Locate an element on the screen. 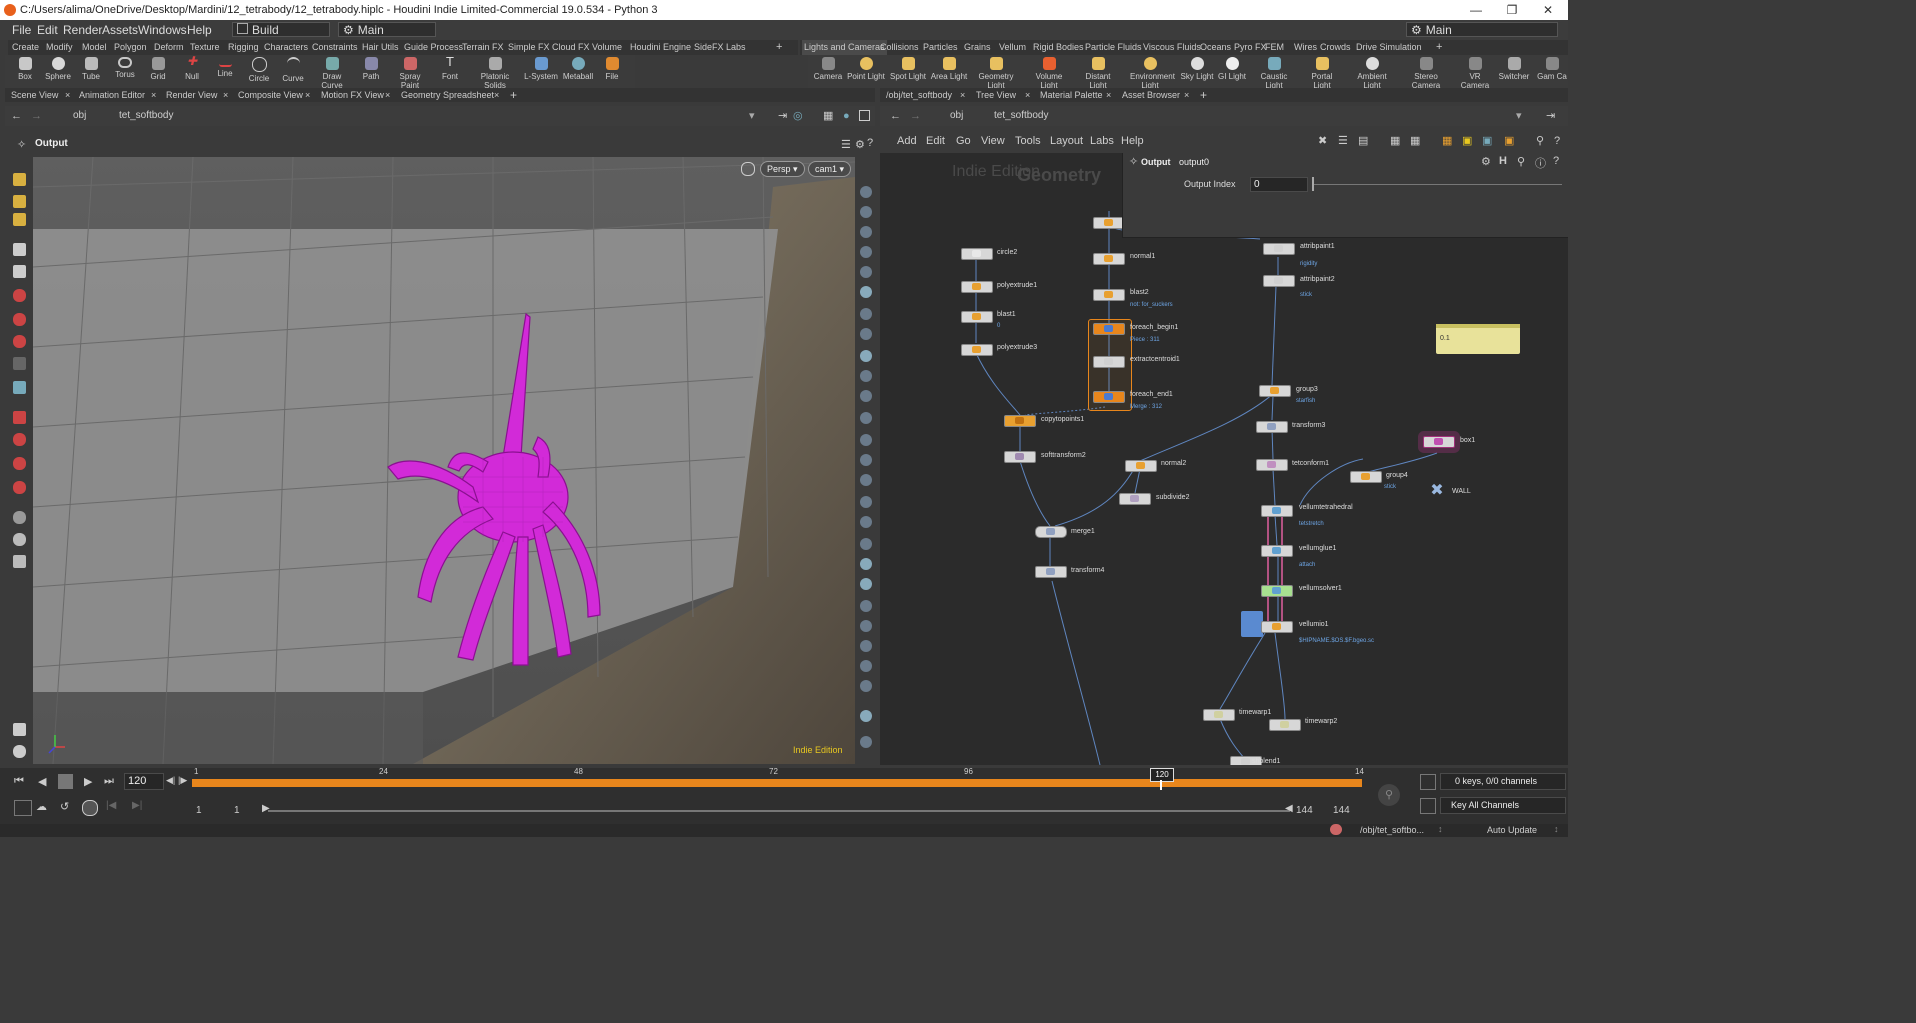 Image resolution: width=1916 pixels, height=1023 pixels. paint-select-icon is located at coordinates (19, 219).